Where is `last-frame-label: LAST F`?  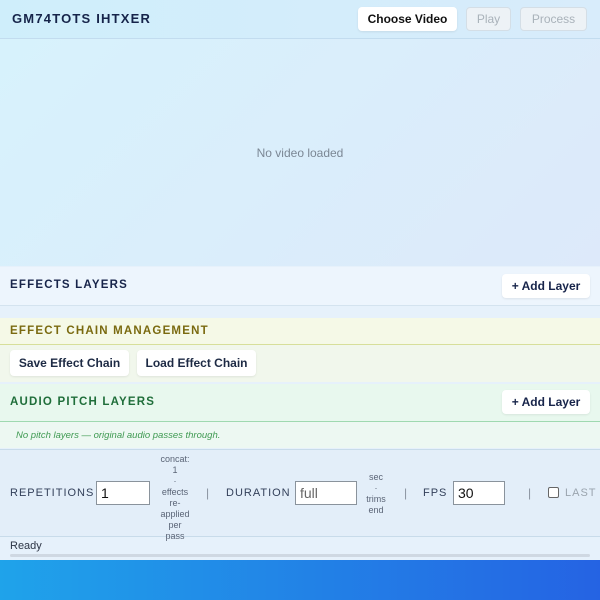 last-frame-label: LAST F is located at coordinates (582, 493).